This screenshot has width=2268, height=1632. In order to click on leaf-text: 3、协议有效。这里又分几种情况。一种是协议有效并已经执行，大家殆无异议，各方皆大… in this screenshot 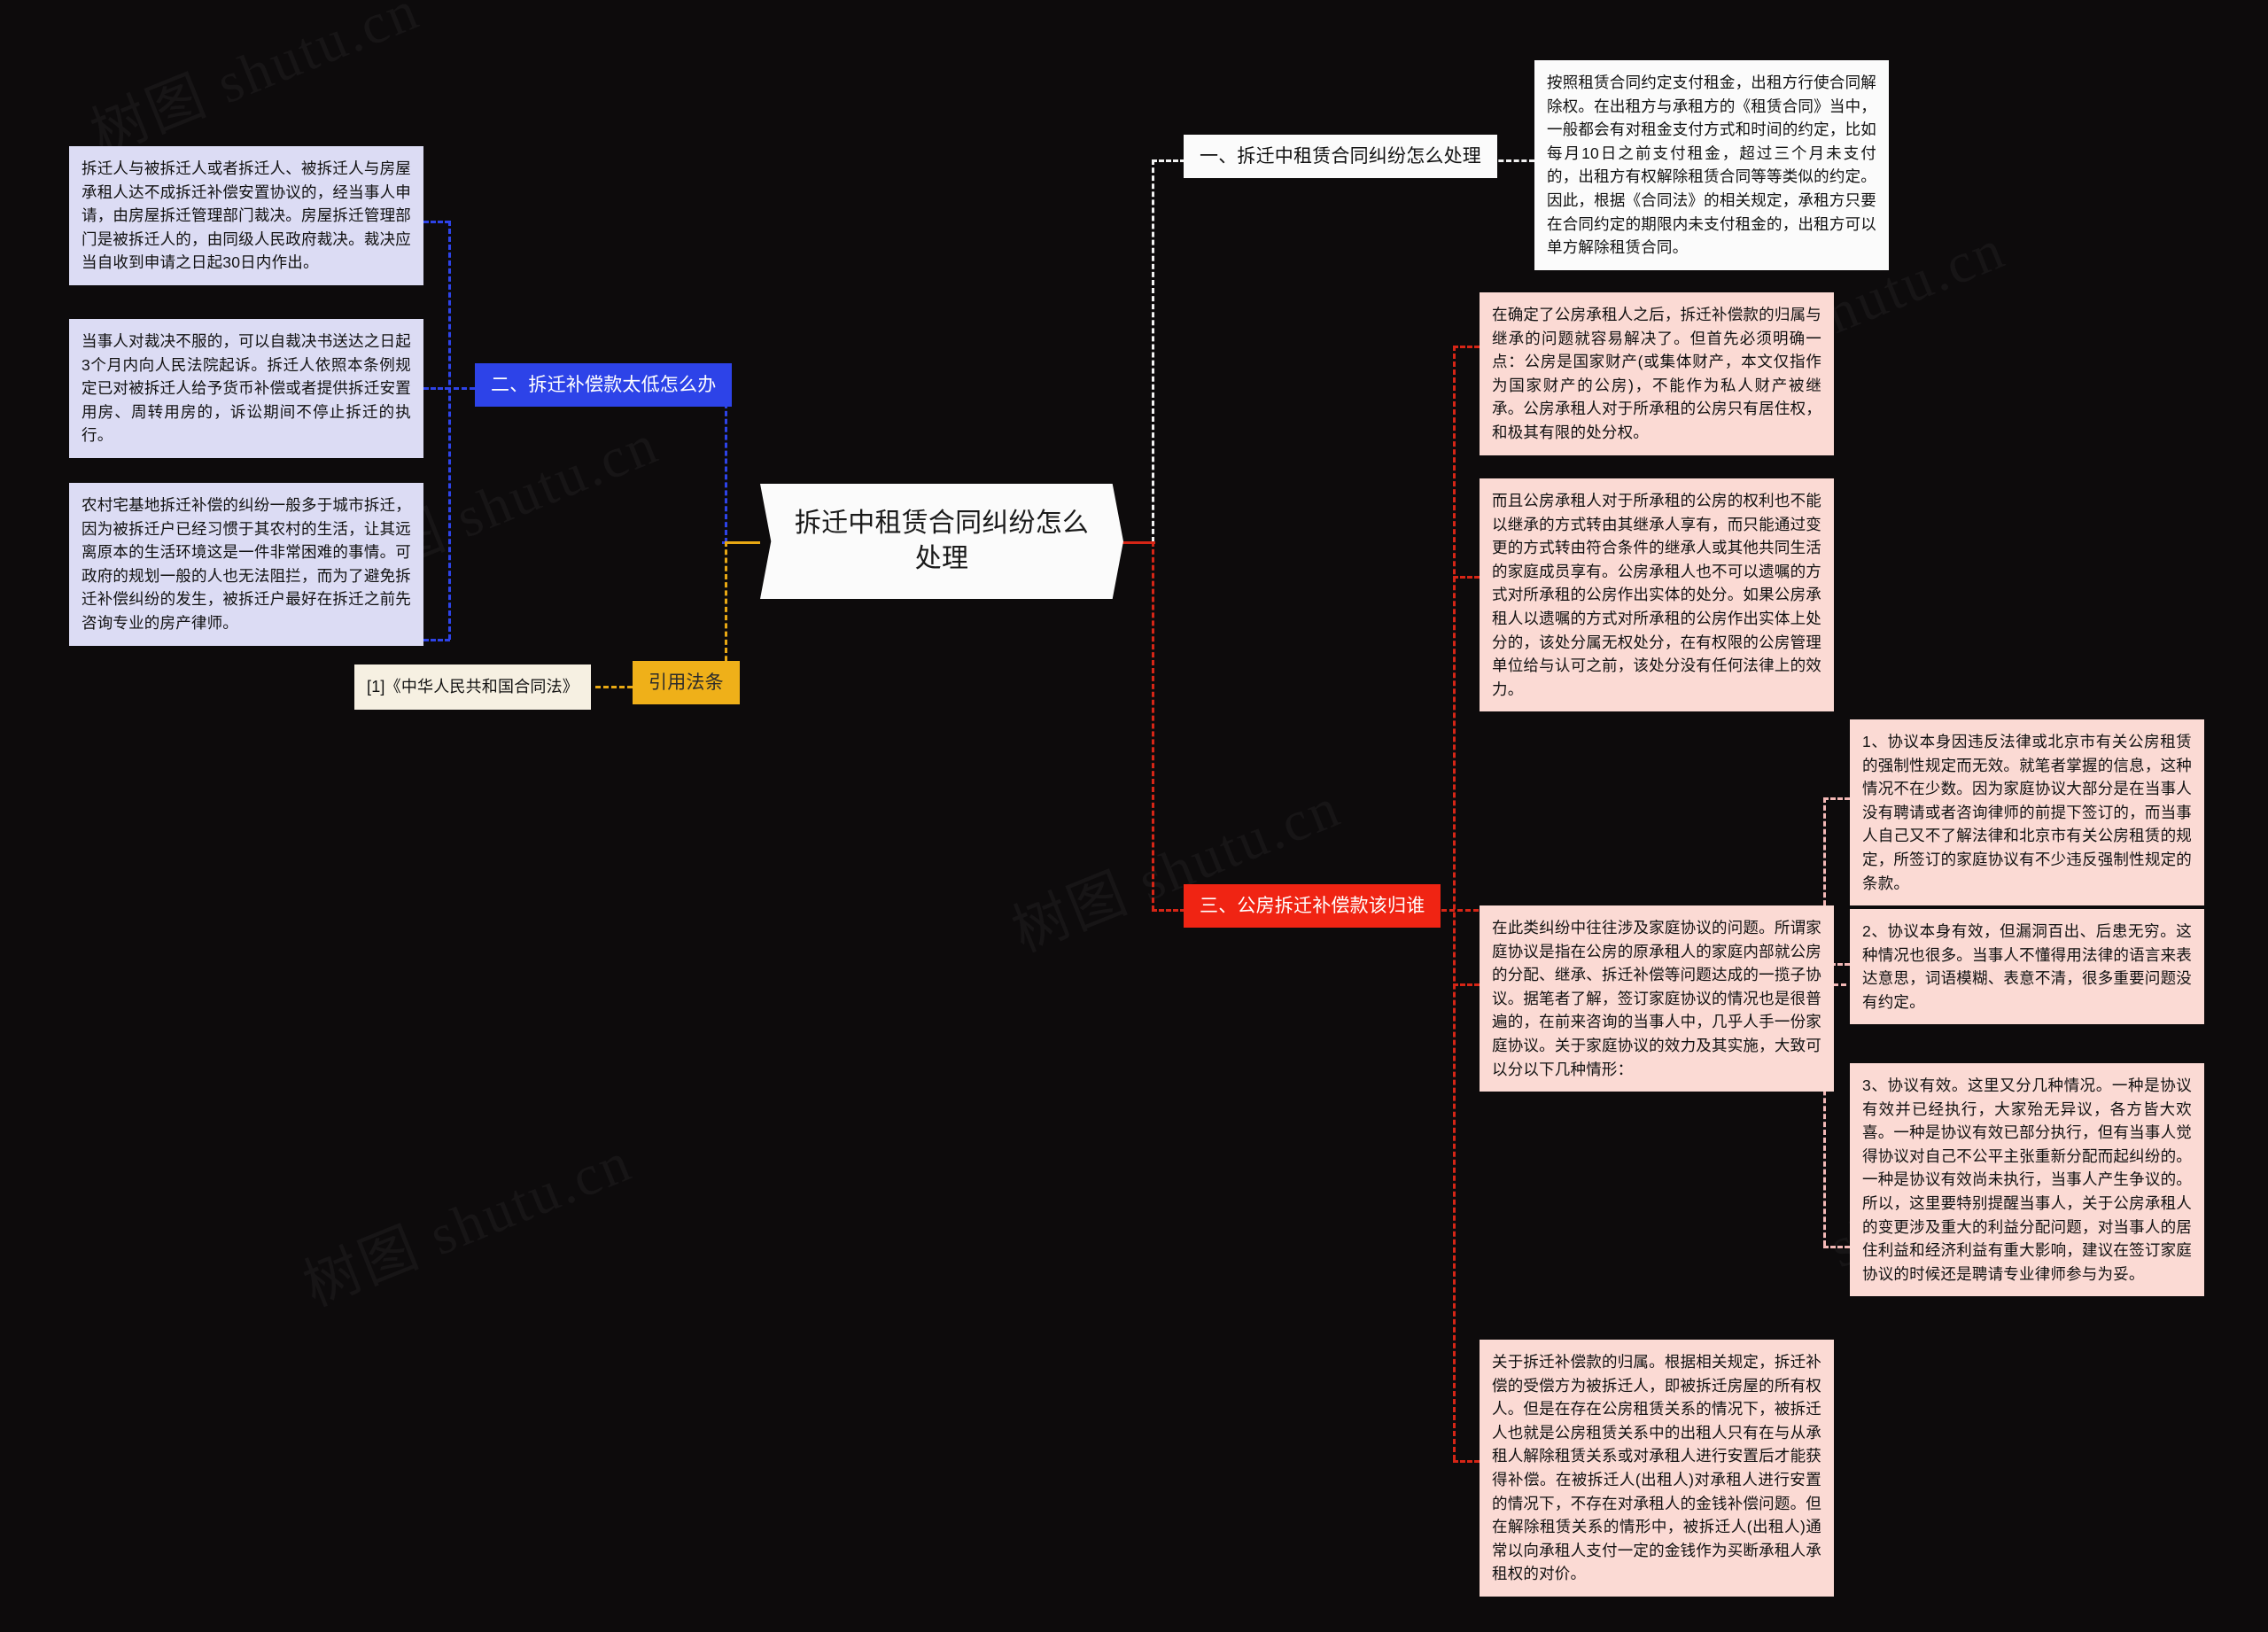, I will do `click(2027, 1179)`.